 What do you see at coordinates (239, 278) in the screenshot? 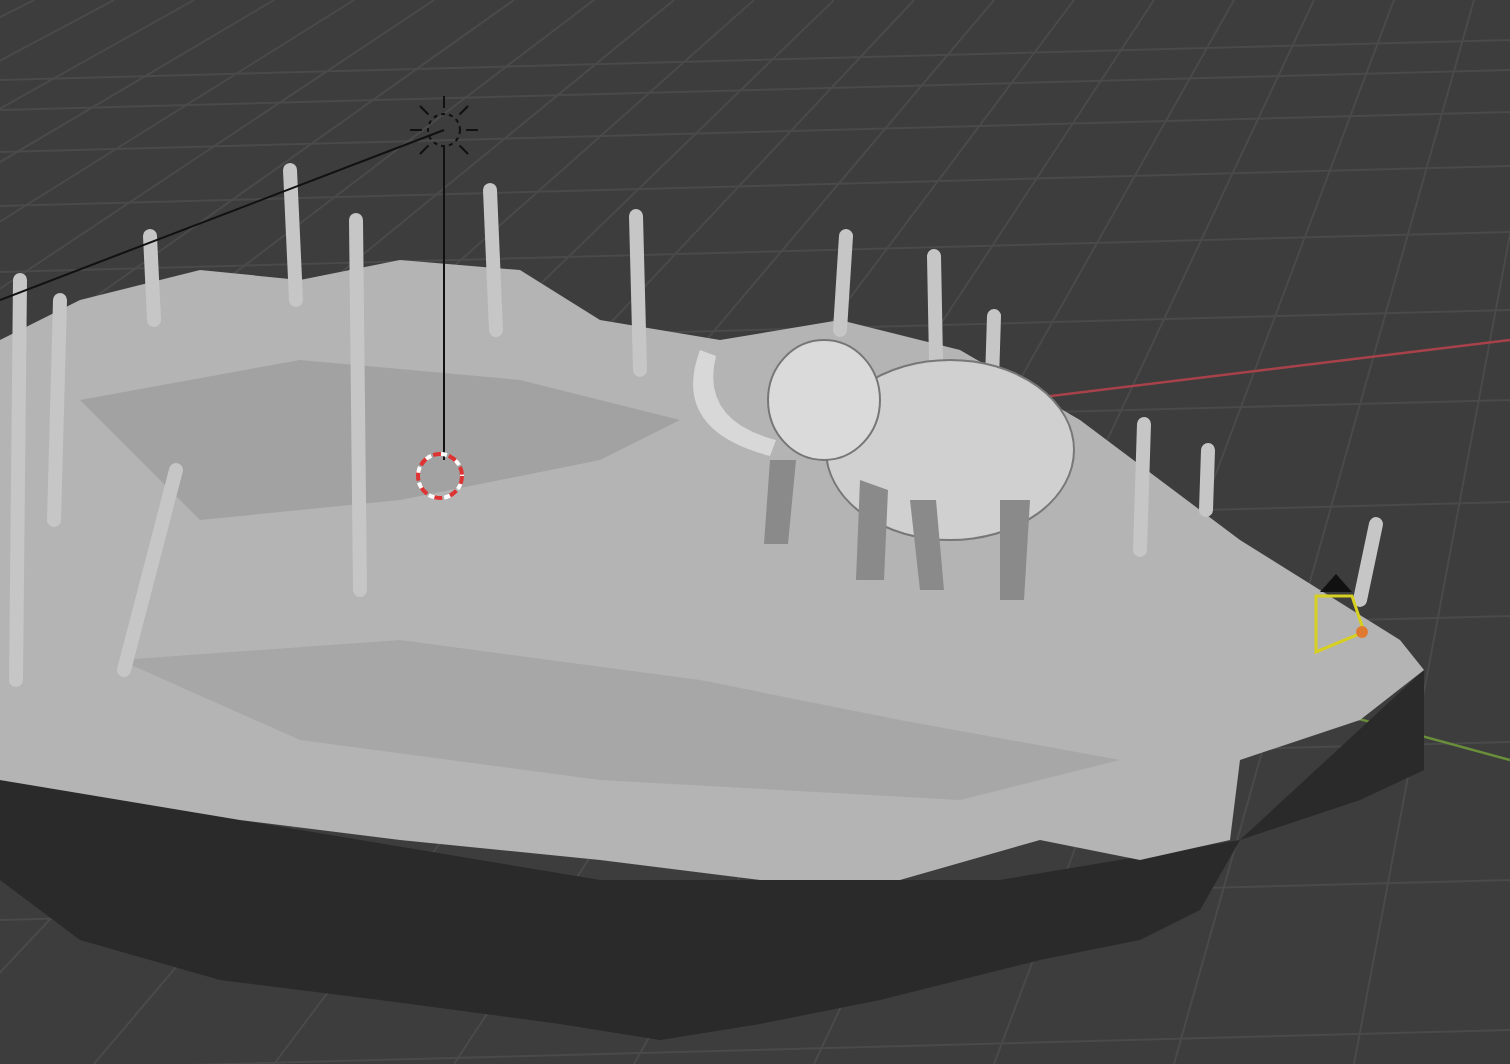
I see `sun-light-icon` at bounding box center [239, 278].